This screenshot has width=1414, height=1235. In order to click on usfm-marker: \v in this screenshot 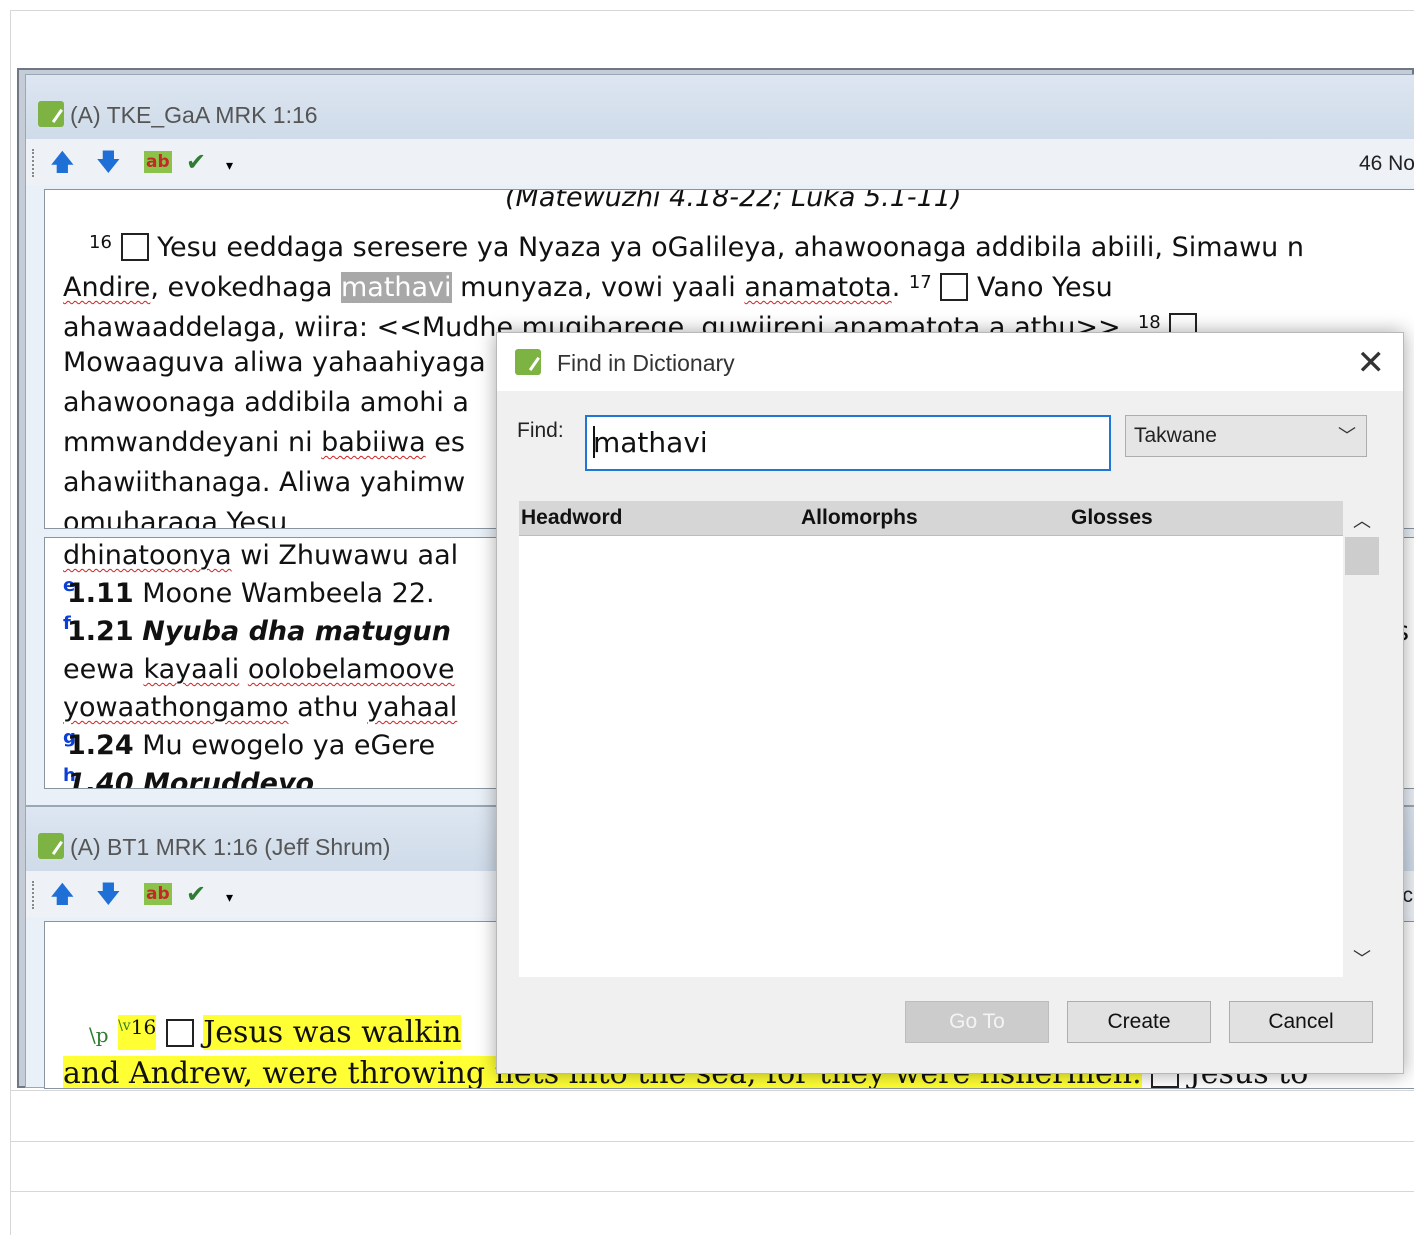, I will do `click(124, 1026)`.